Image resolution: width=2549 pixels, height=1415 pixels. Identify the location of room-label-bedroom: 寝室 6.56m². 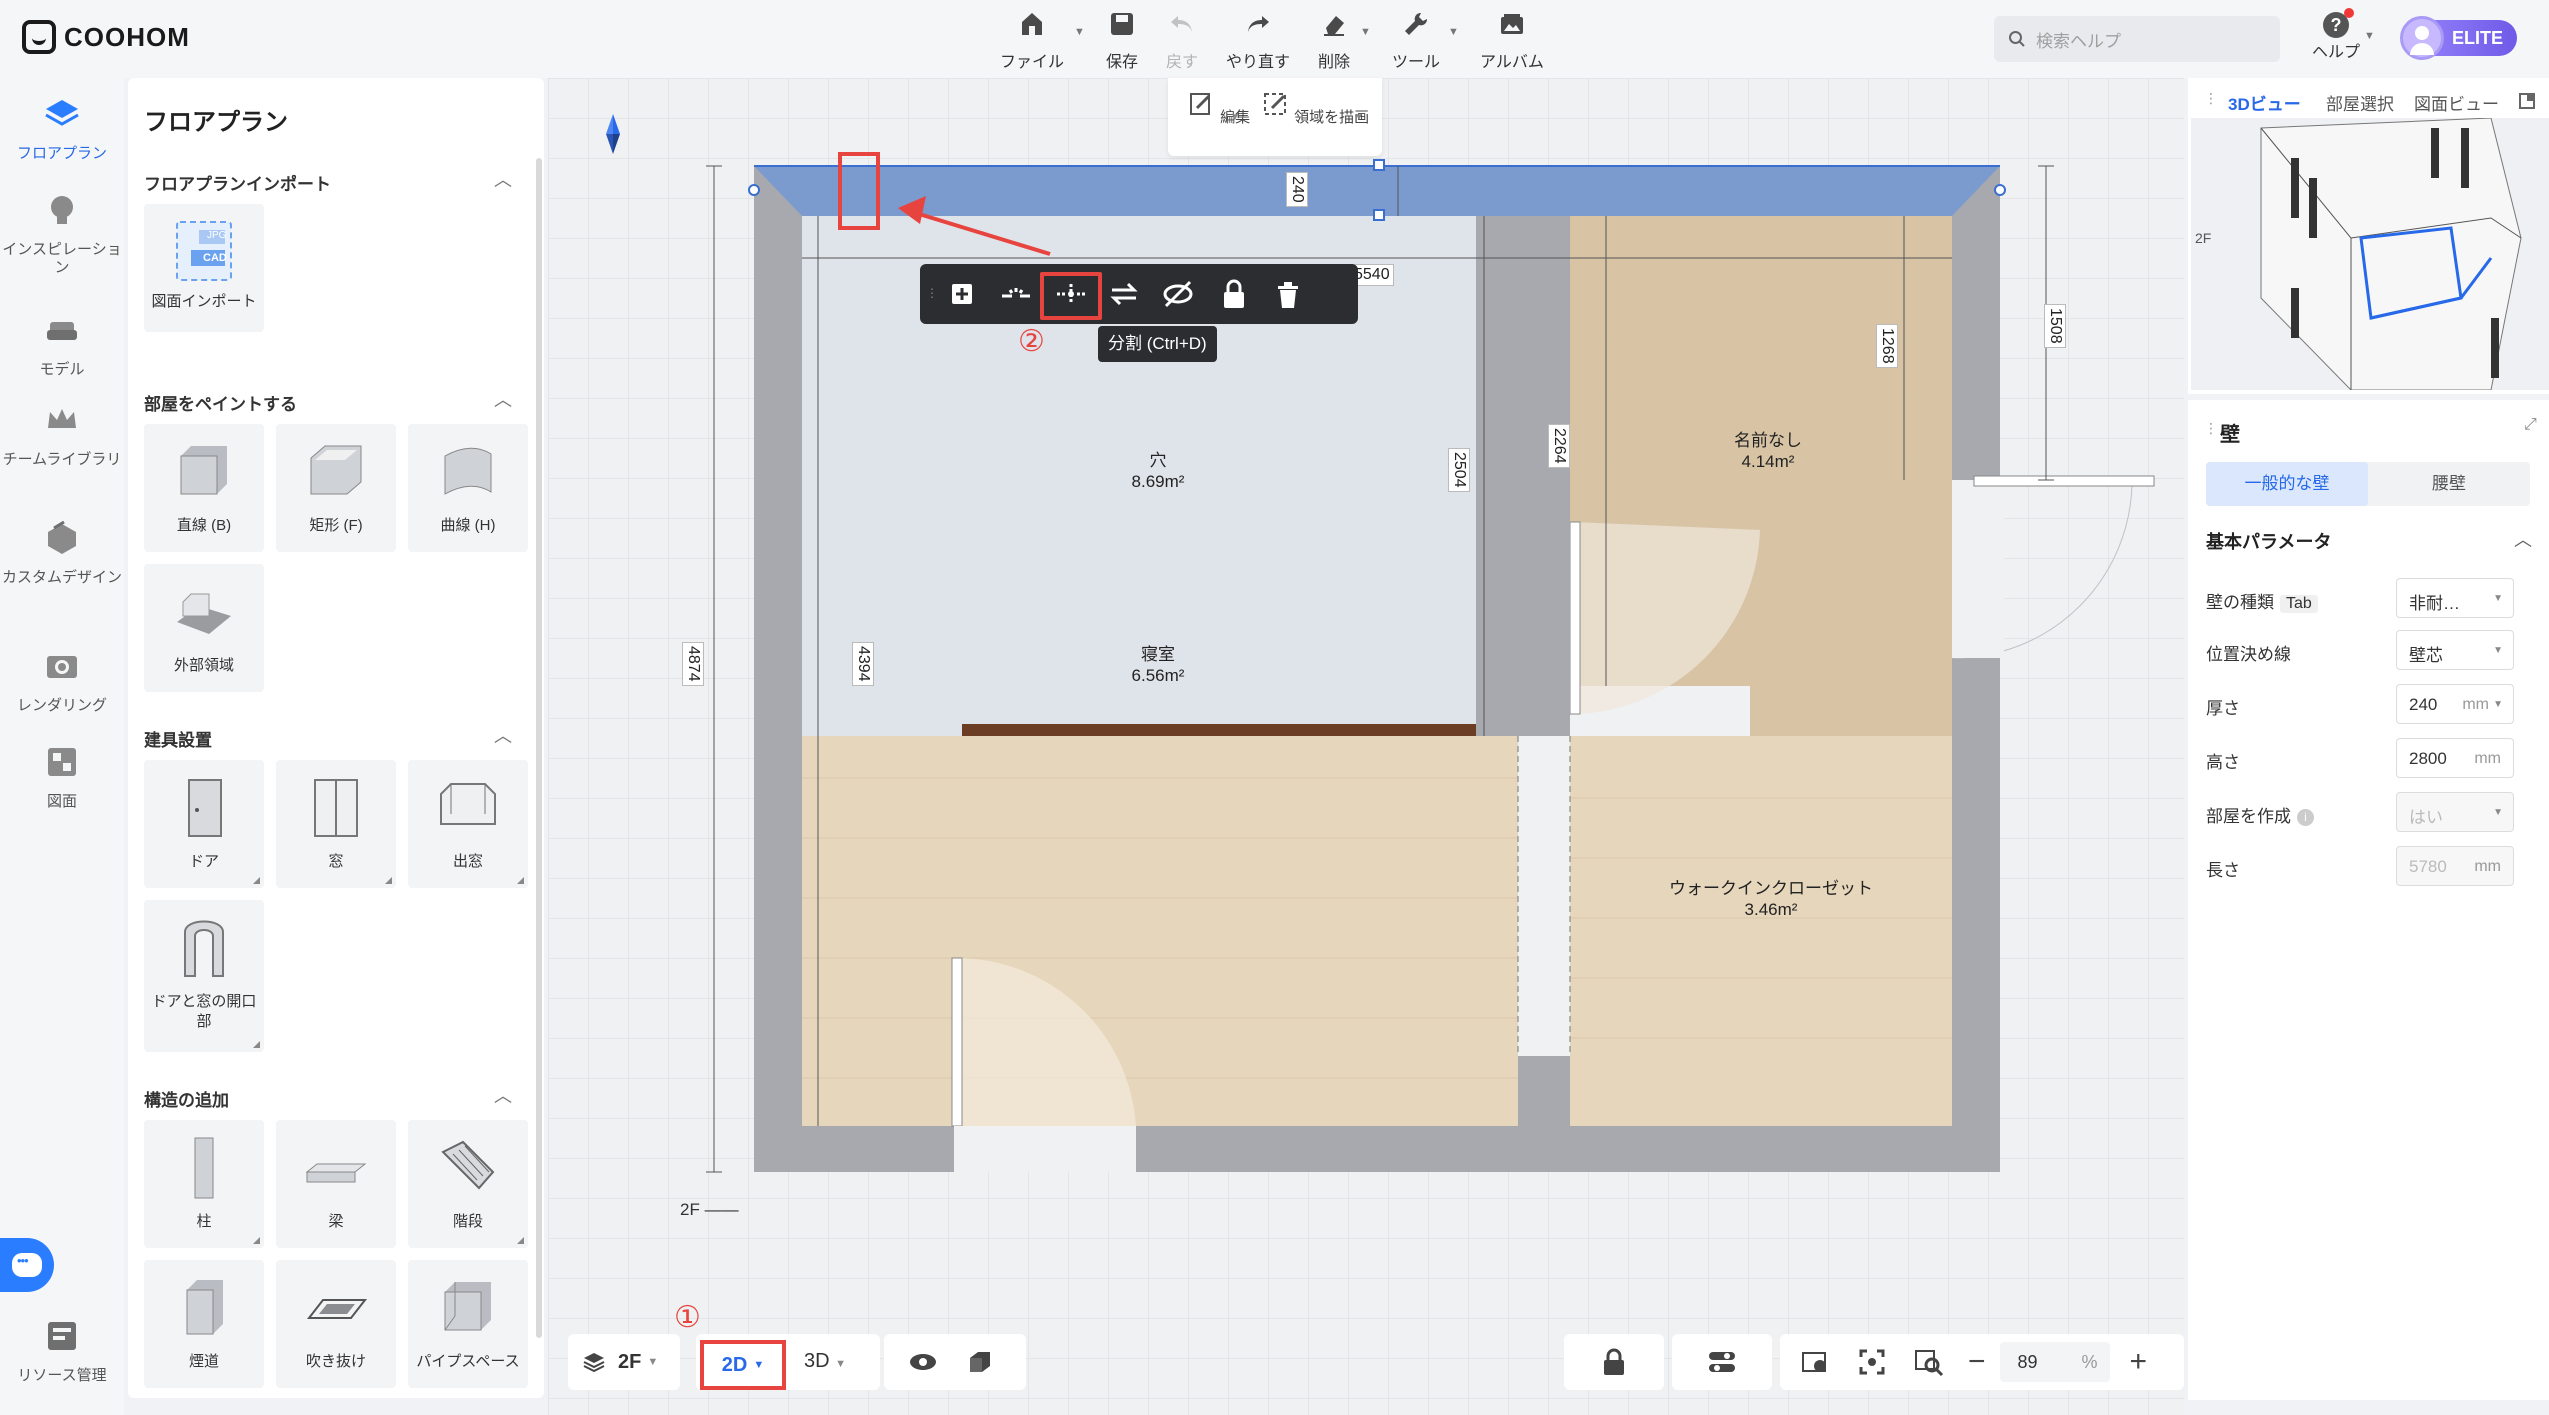
(1158, 665).